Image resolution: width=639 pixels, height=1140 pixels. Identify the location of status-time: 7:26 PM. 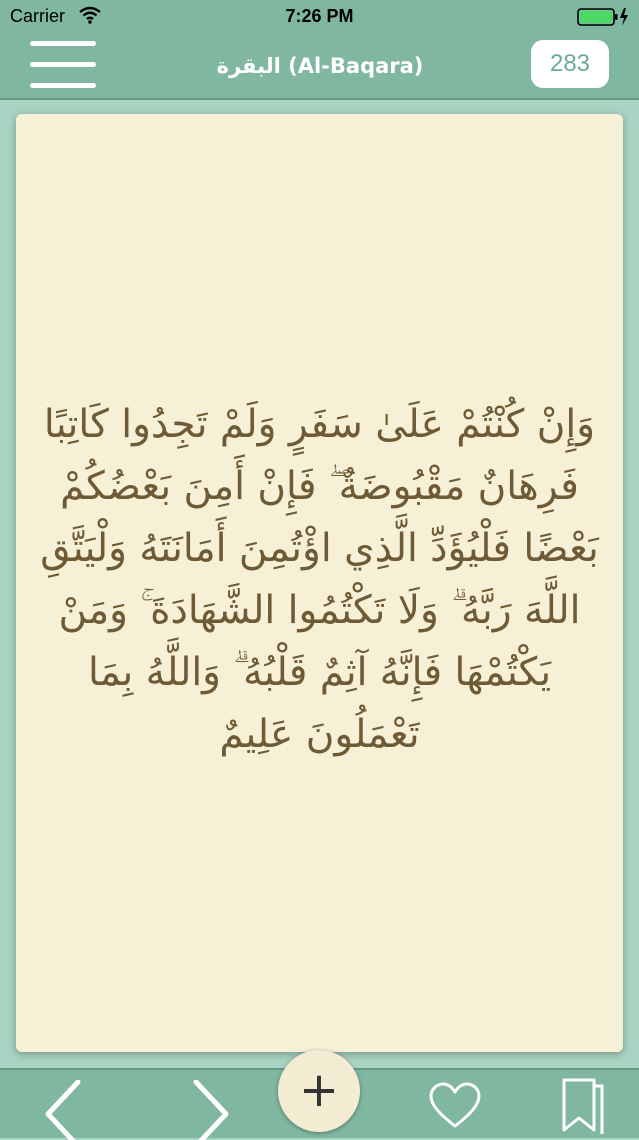
(319, 16).